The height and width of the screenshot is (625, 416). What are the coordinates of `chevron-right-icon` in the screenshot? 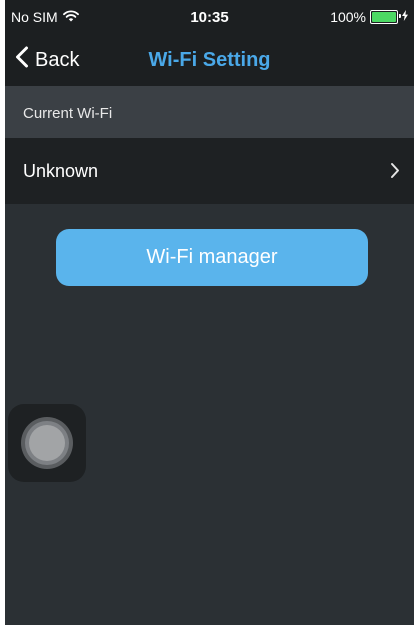 It's located at (395, 173).